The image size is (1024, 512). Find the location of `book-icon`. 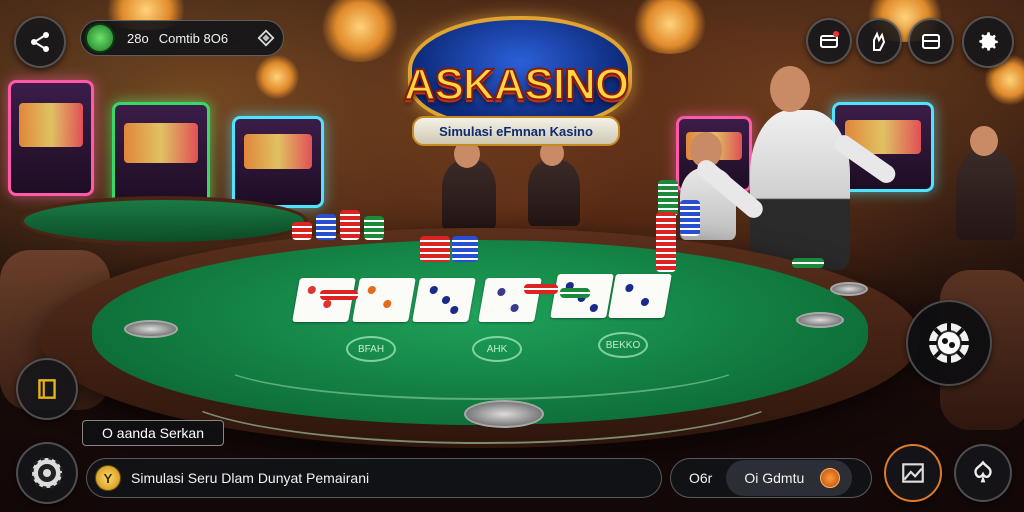

book-icon is located at coordinates (47, 389).